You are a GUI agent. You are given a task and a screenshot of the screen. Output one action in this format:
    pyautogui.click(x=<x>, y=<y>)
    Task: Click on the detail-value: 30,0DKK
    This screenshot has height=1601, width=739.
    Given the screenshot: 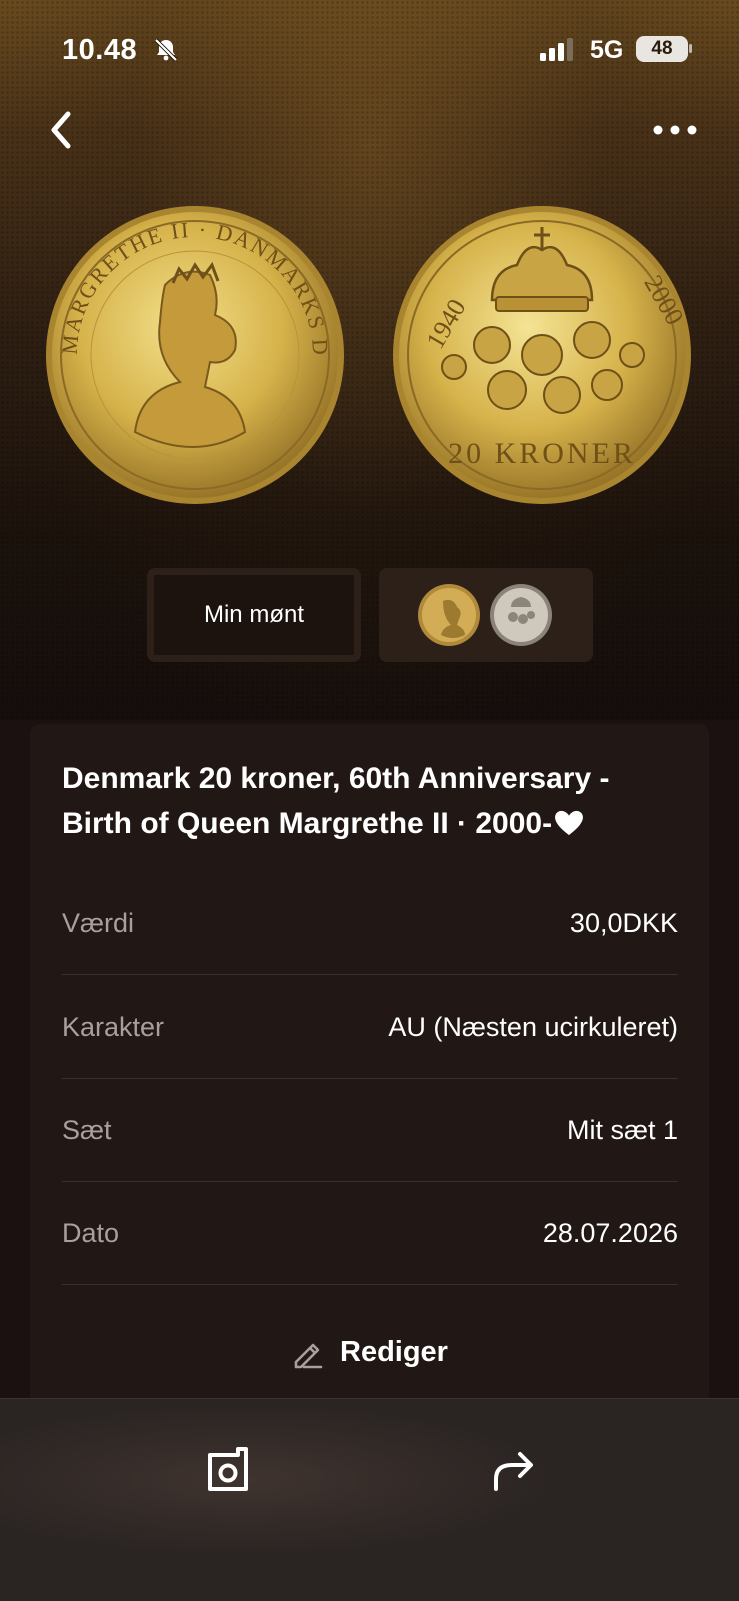 What is the action you would take?
    pyautogui.click(x=623, y=923)
    